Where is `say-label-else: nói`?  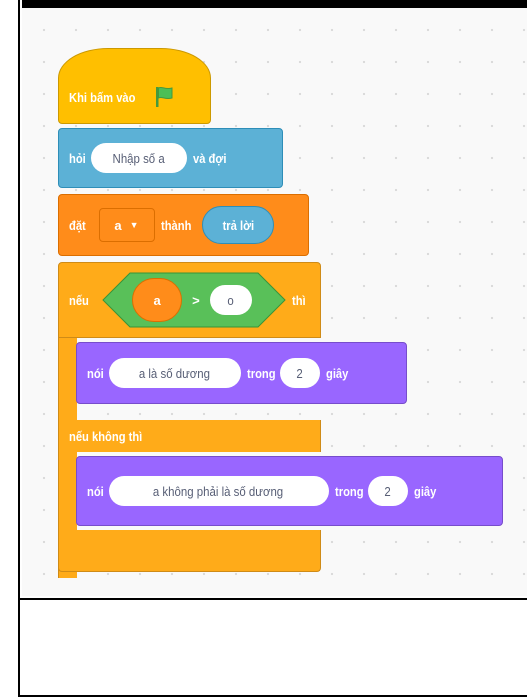 say-label-else: nói is located at coordinates (95, 491).